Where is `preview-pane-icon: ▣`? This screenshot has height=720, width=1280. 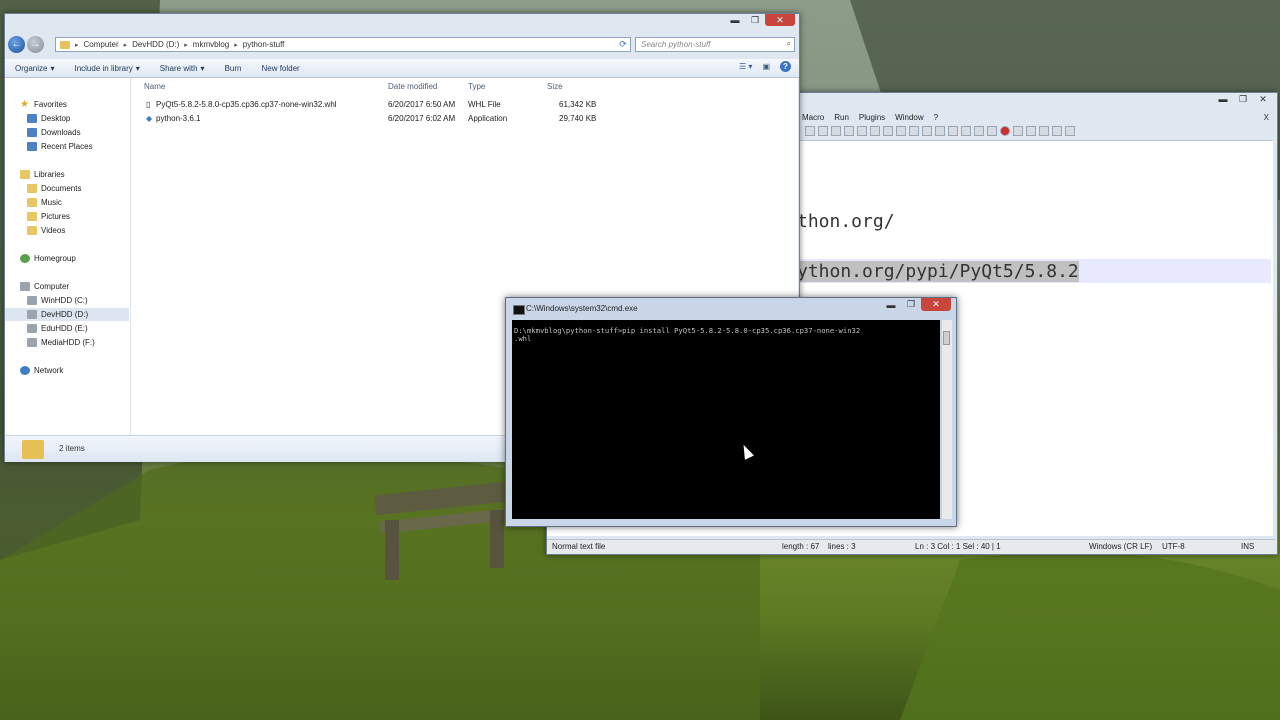 preview-pane-icon: ▣ is located at coordinates (766, 66).